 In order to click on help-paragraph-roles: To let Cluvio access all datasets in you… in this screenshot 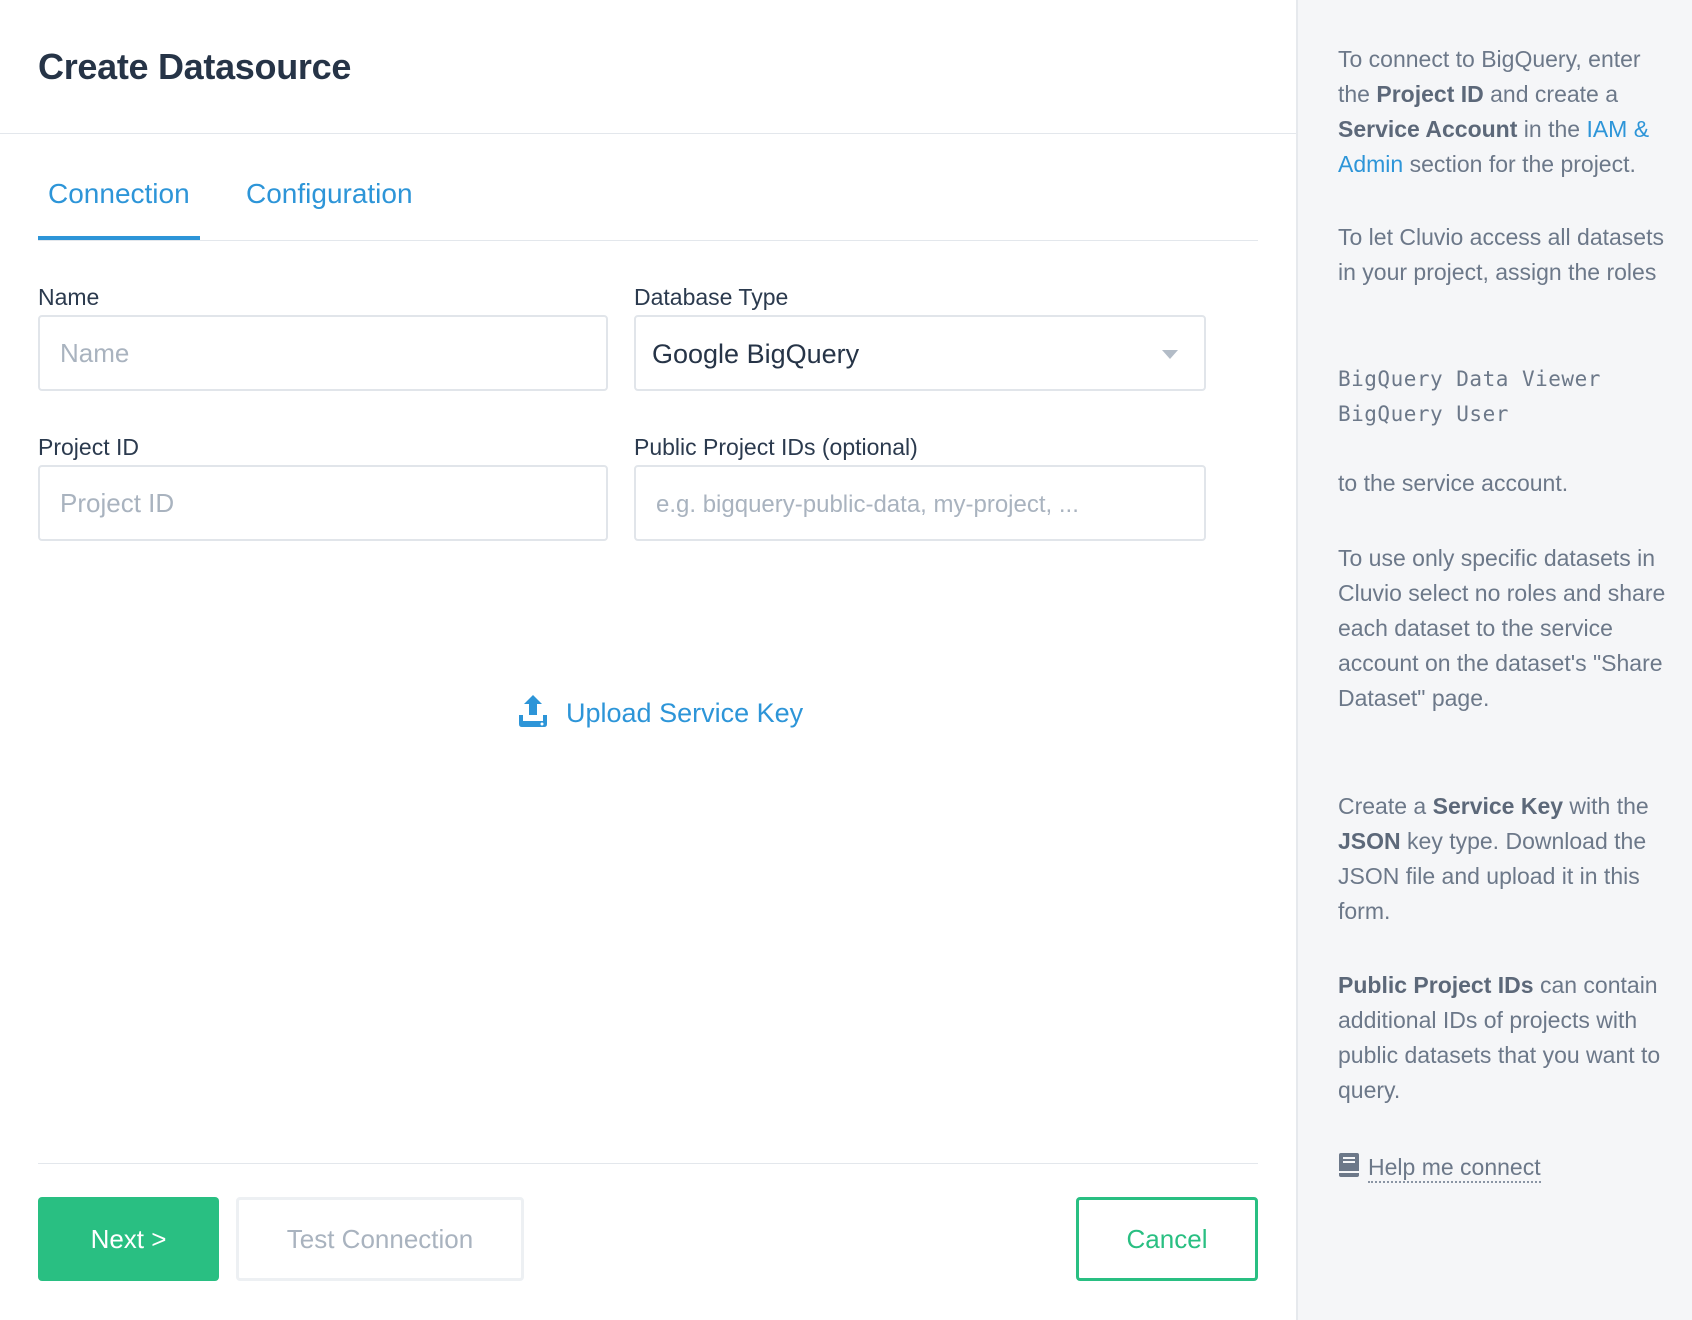, I will do `click(1501, 254)`.